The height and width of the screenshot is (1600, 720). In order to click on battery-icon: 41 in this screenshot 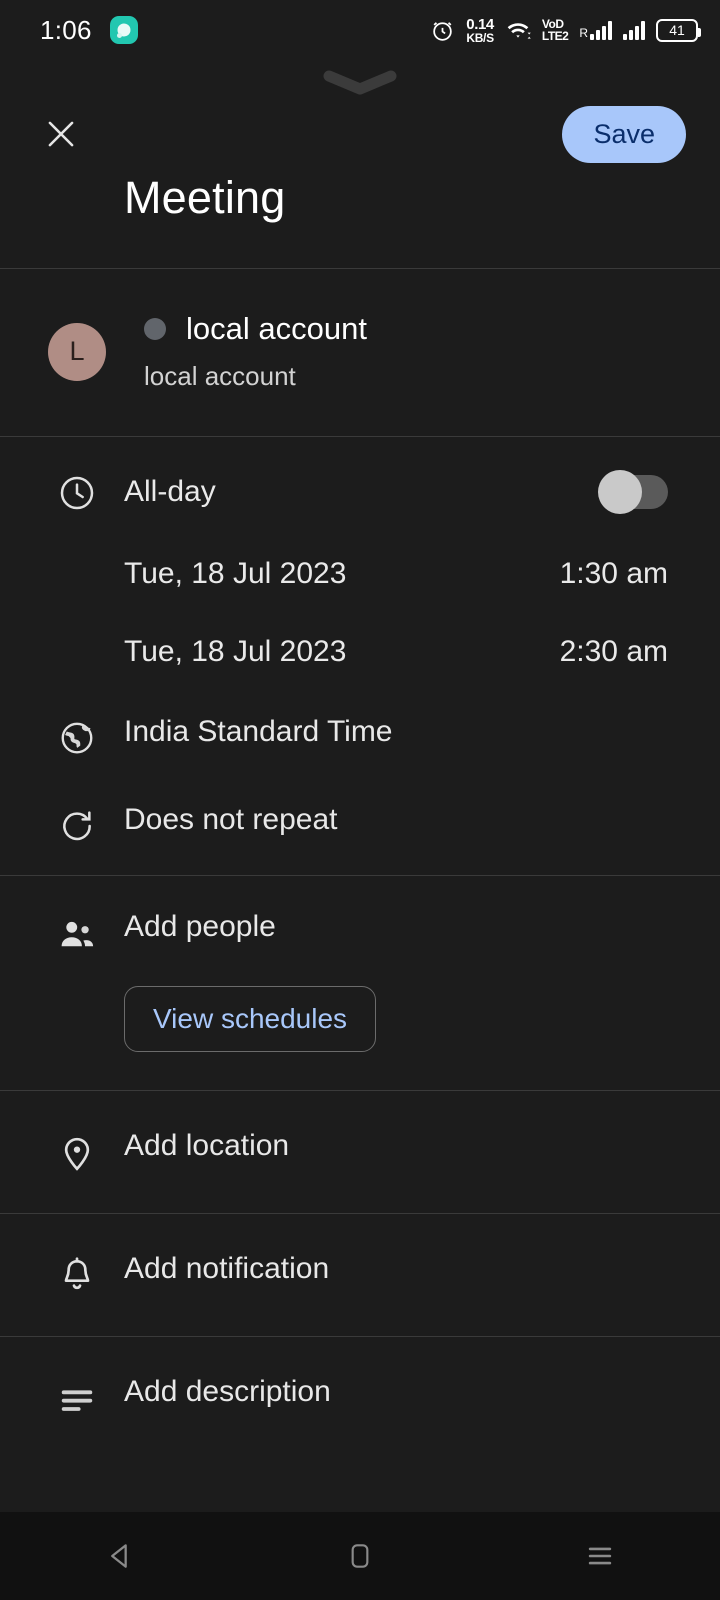, I will do `click(678, 30)`.